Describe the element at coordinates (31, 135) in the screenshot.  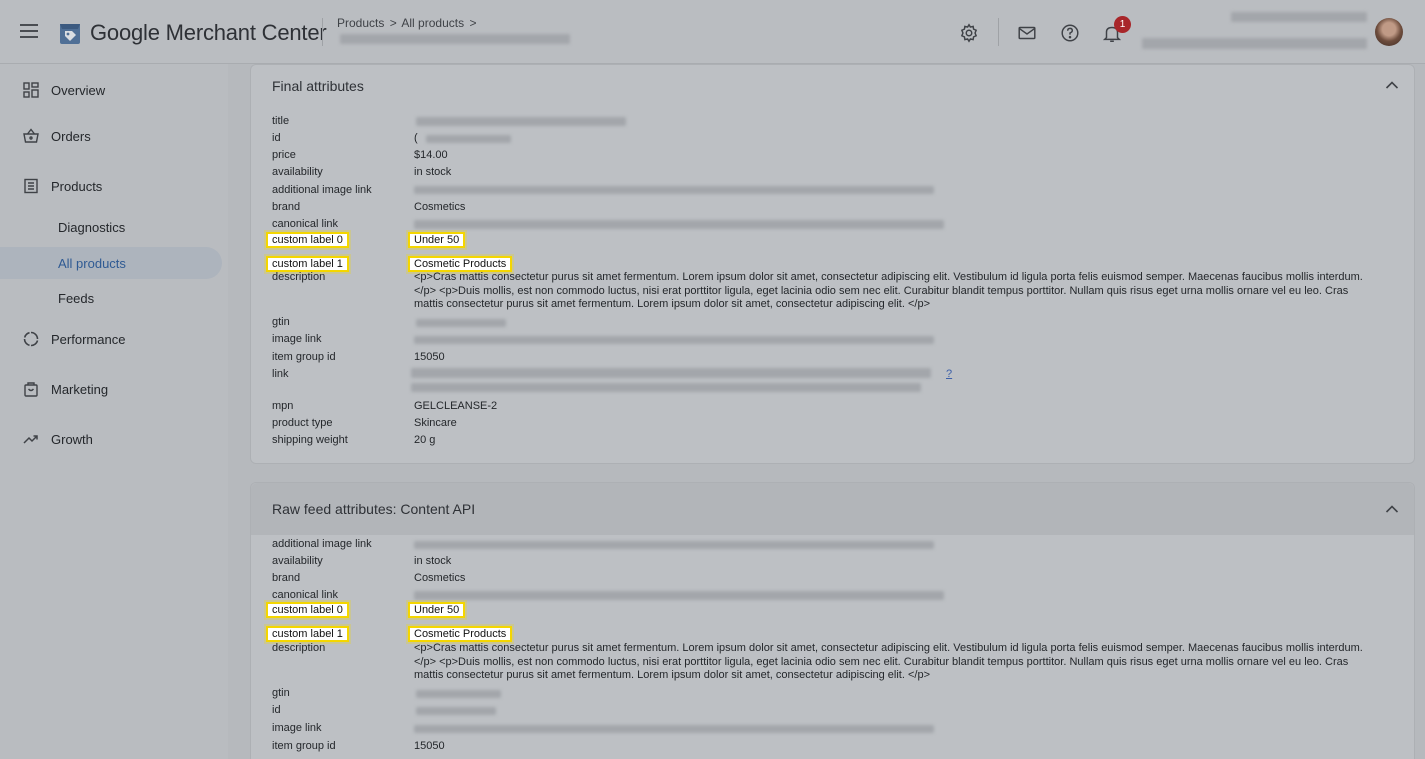
I see `orders-basket-icon` at that location.